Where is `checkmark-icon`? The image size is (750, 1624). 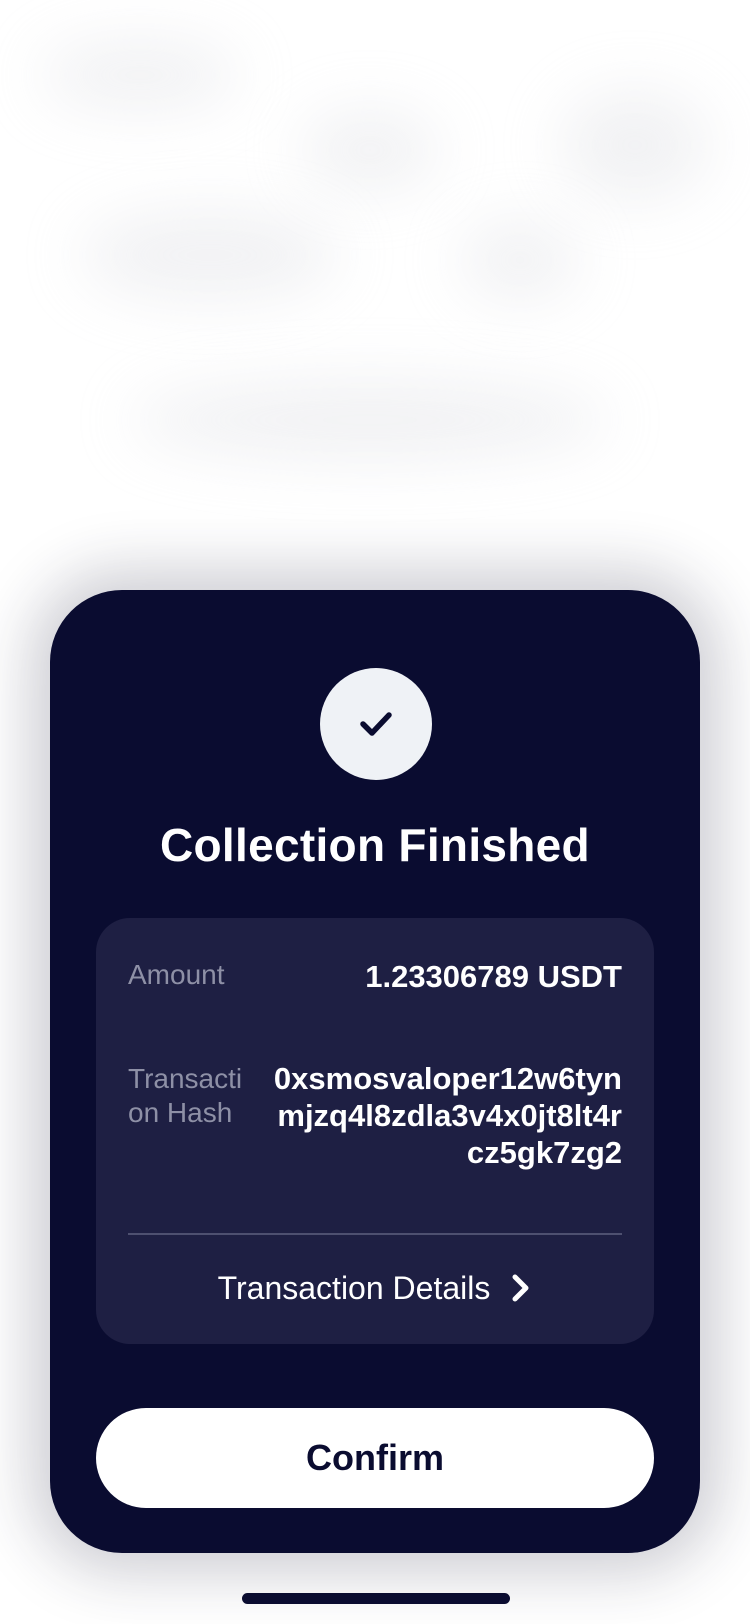
checkmark-icon is located at coordinates (376, 724).